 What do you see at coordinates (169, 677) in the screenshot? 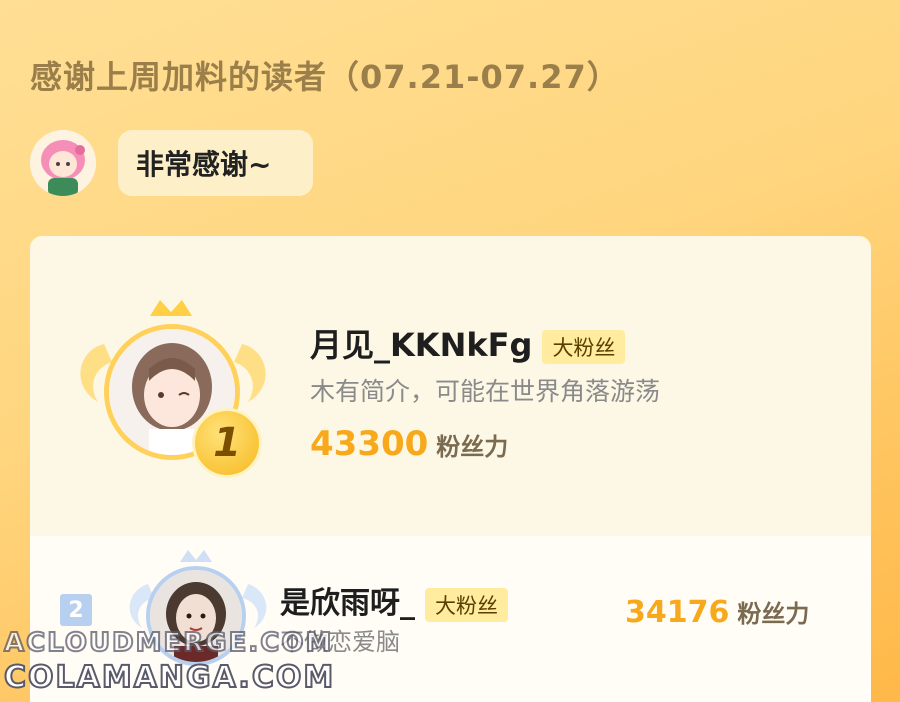
I see `watermark-text: COLAMANGA.COM` at bounding box center [169, 677].